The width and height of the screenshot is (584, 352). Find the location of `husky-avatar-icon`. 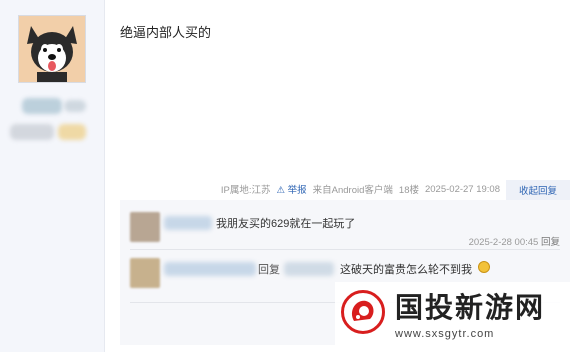

husky-avatar-icon is located at coordinates (52, 49).